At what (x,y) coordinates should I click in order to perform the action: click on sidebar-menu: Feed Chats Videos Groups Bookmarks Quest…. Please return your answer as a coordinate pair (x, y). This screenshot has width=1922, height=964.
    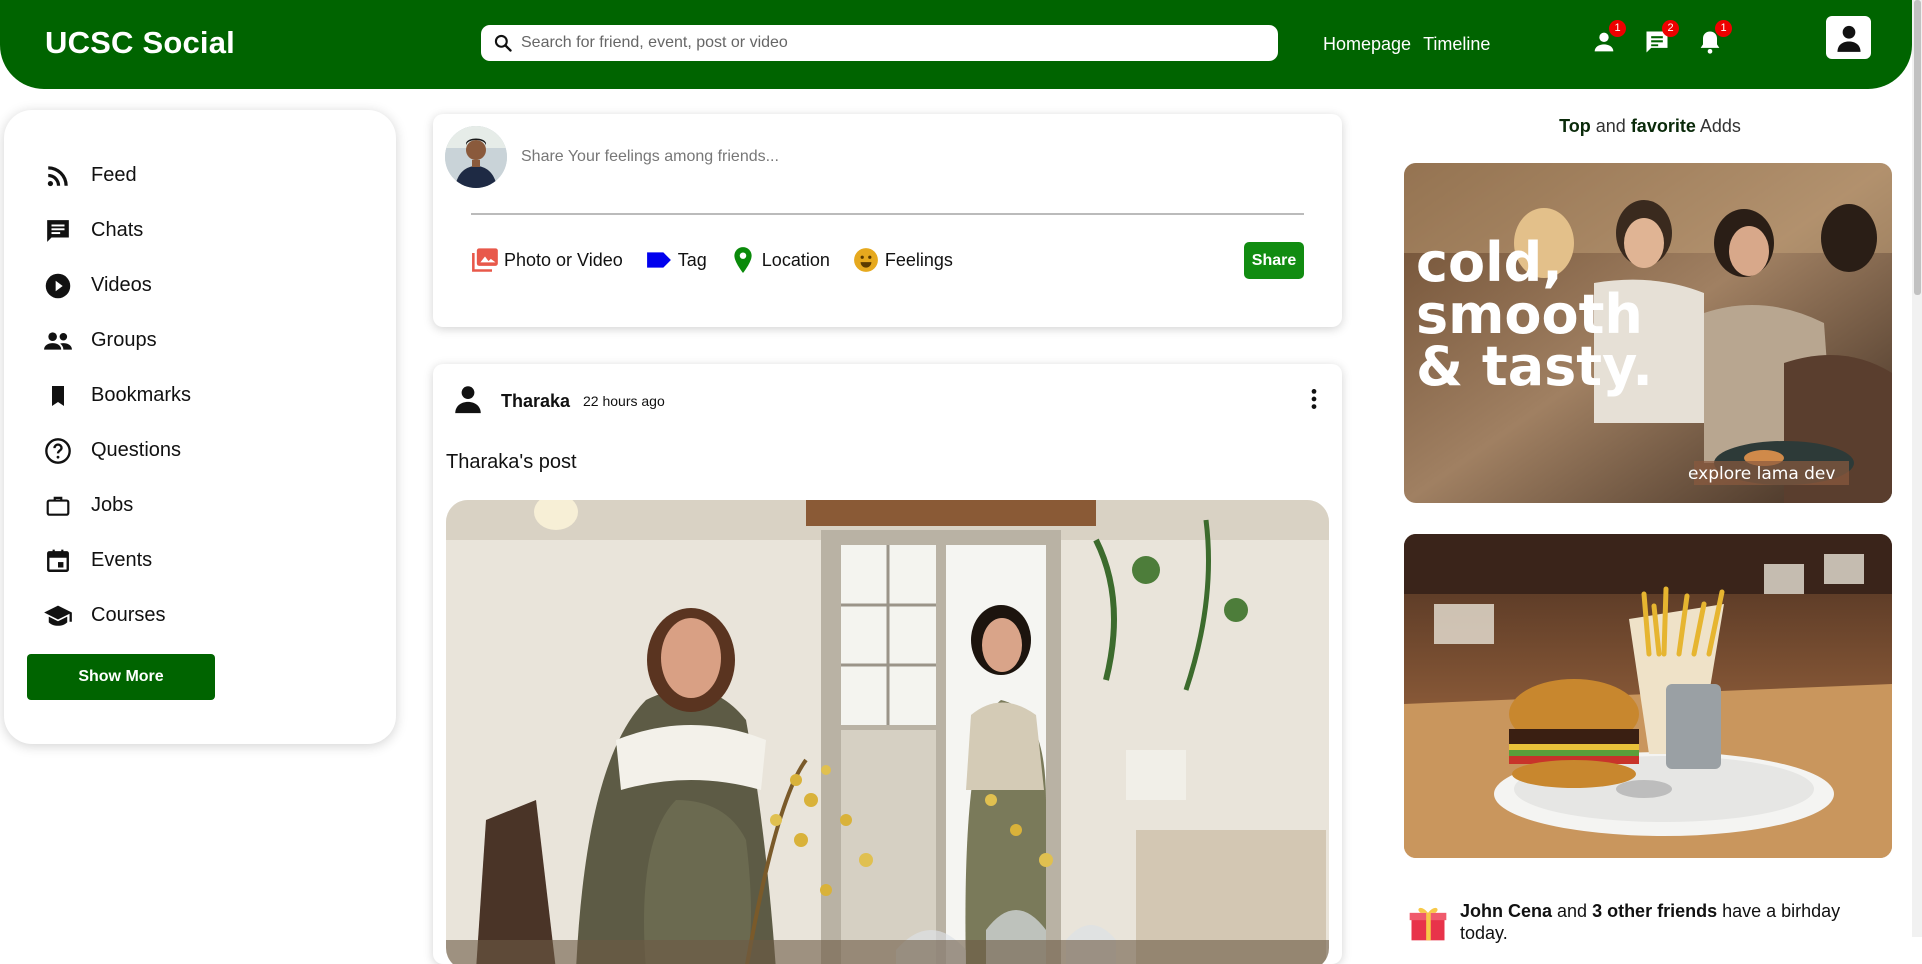
    Looking at the image, I should click on (116, 395).